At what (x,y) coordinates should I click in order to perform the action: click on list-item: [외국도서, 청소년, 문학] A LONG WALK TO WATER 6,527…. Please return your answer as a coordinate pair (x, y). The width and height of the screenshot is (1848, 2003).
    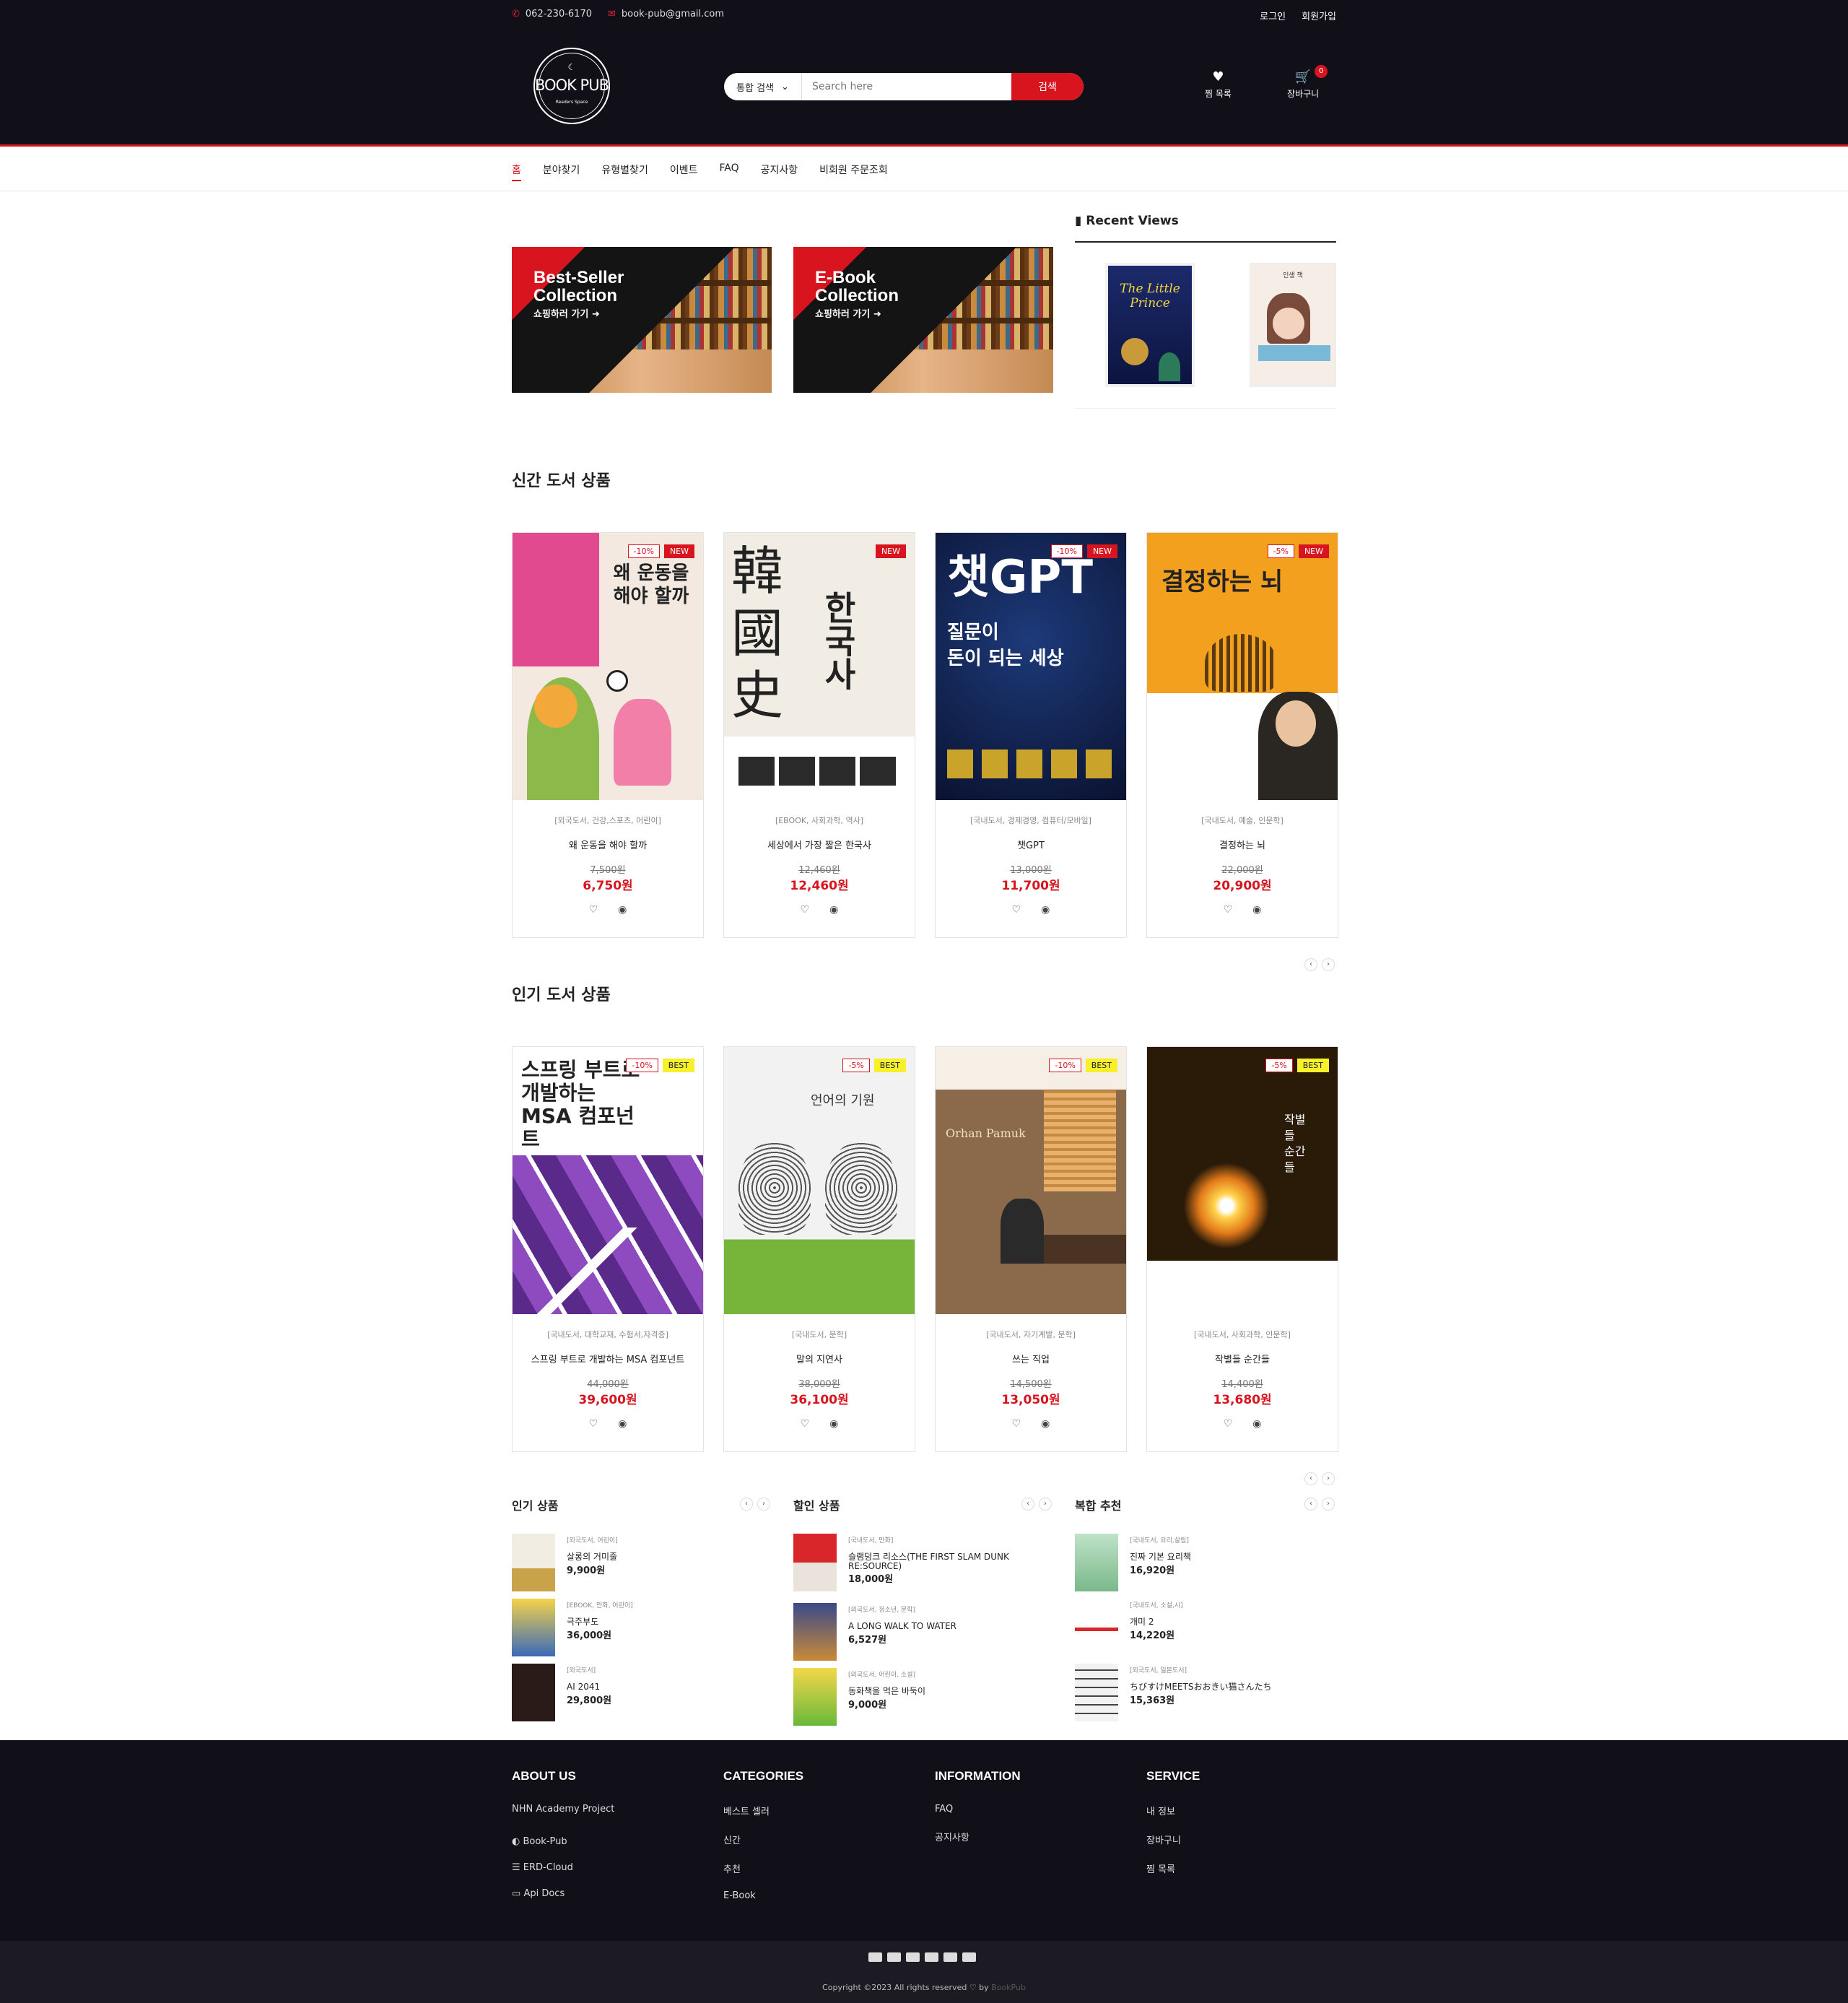
    Looking at the image, I should click on (912, 1632).